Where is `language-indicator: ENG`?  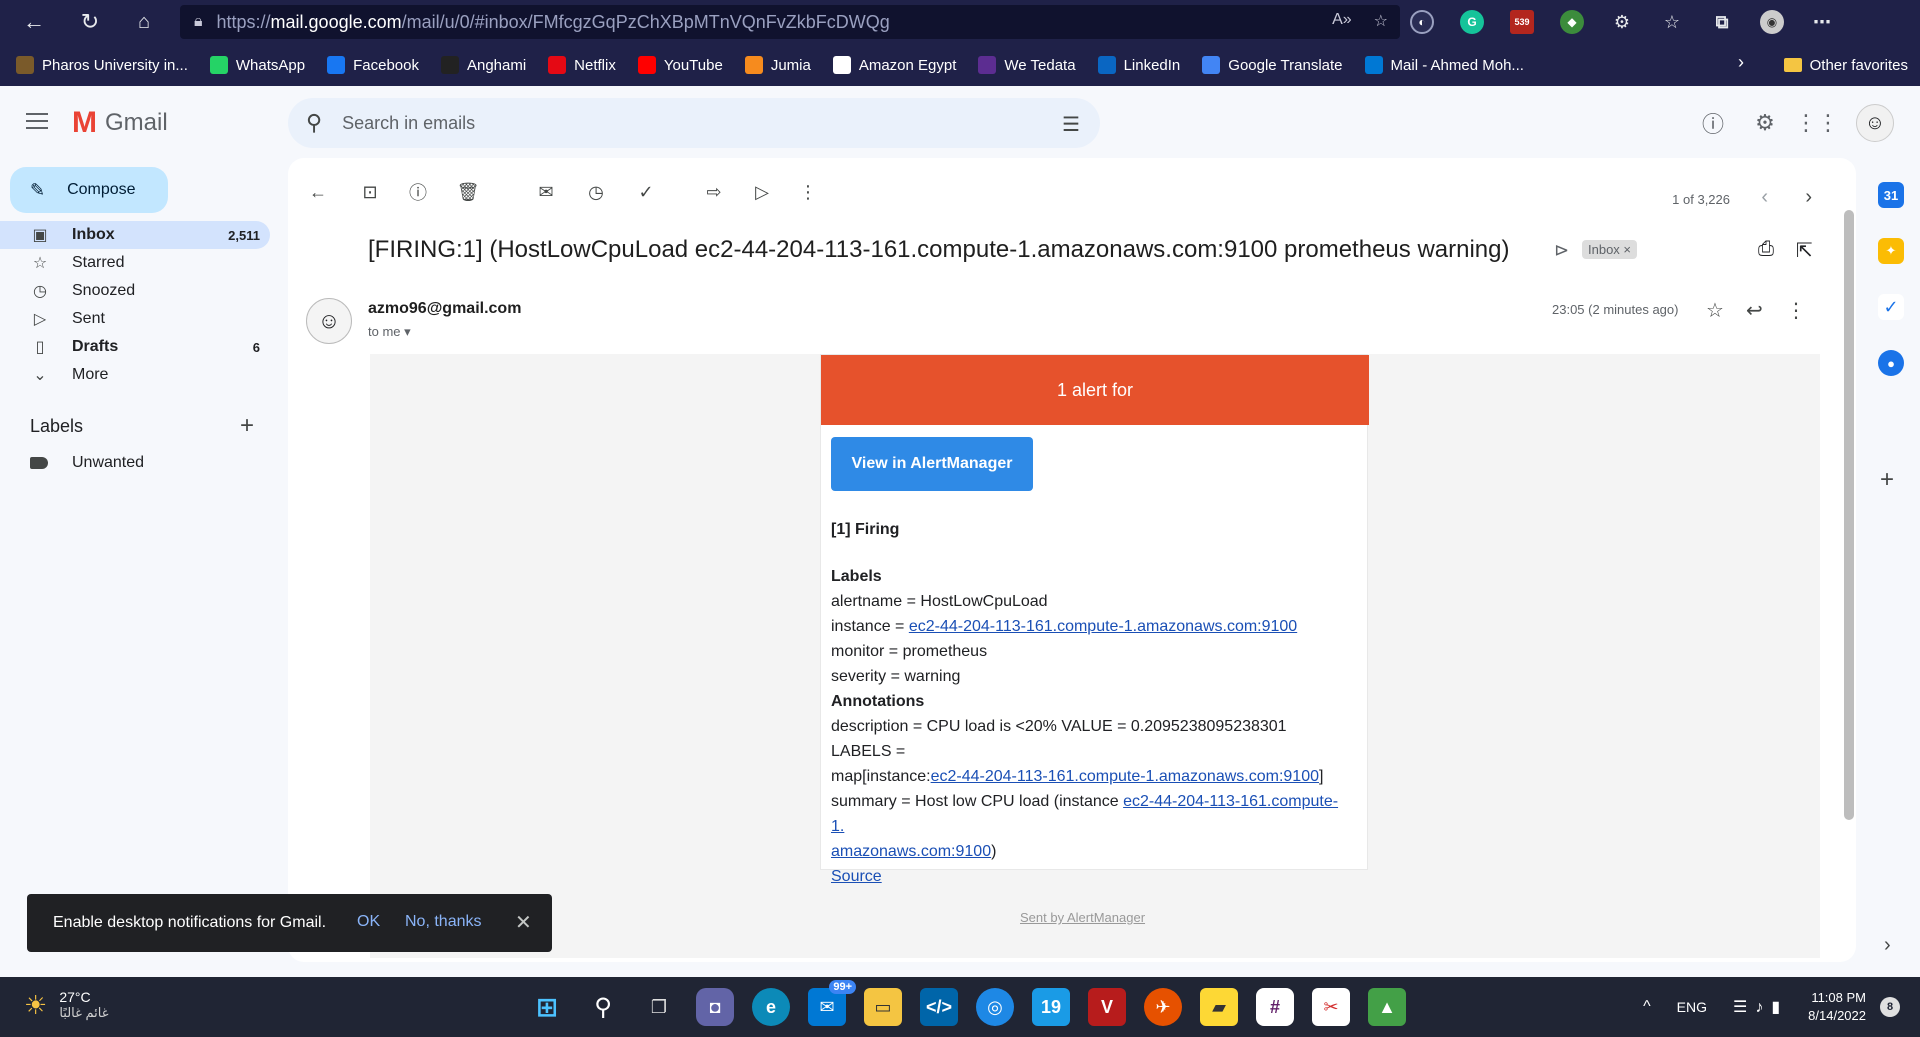
language-indicator: ENG is located at coordinates (1692, 1007).